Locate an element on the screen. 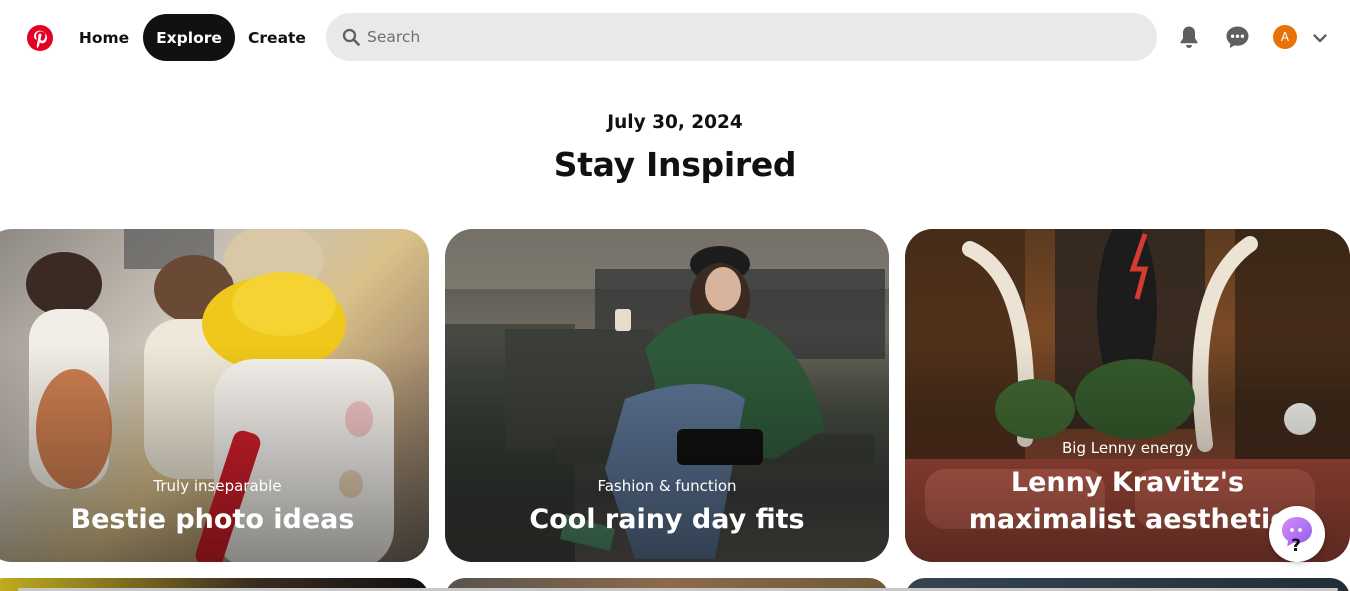  chevron-down-icon is located at coordinates (1320, 38).